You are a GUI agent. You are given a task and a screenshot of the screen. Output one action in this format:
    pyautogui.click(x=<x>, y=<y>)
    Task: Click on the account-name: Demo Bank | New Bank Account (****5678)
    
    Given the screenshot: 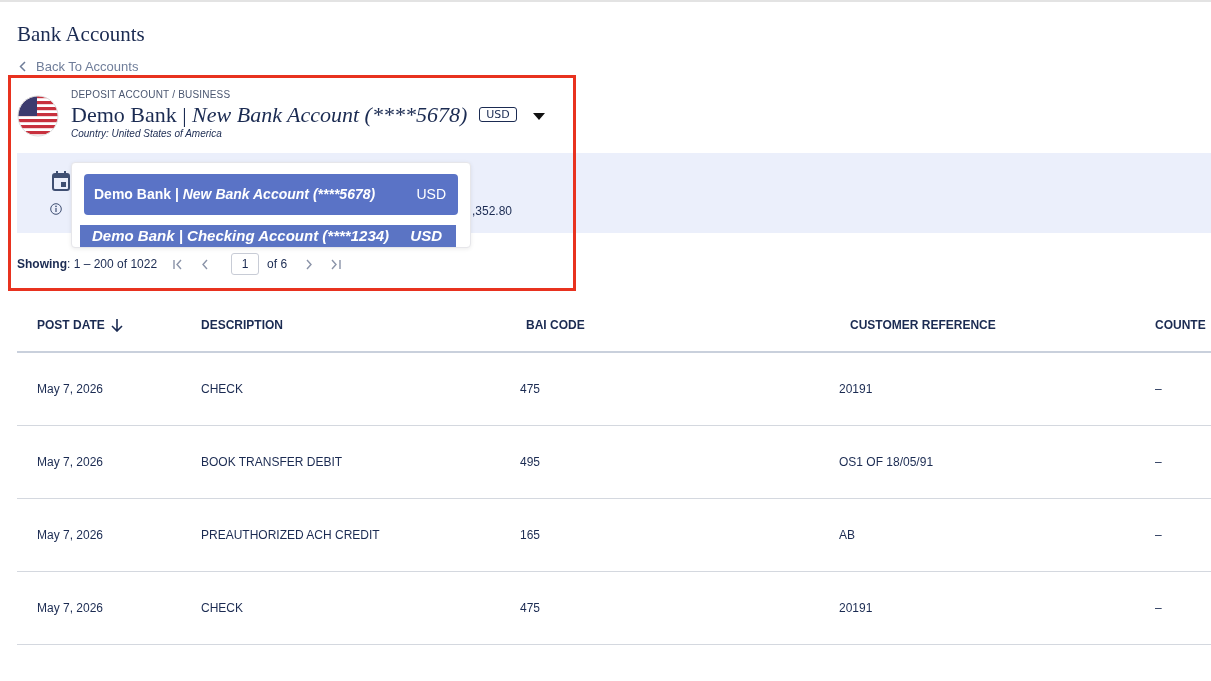 What is the action you would take?
    pyautogui.click(x=269, y=115)
    